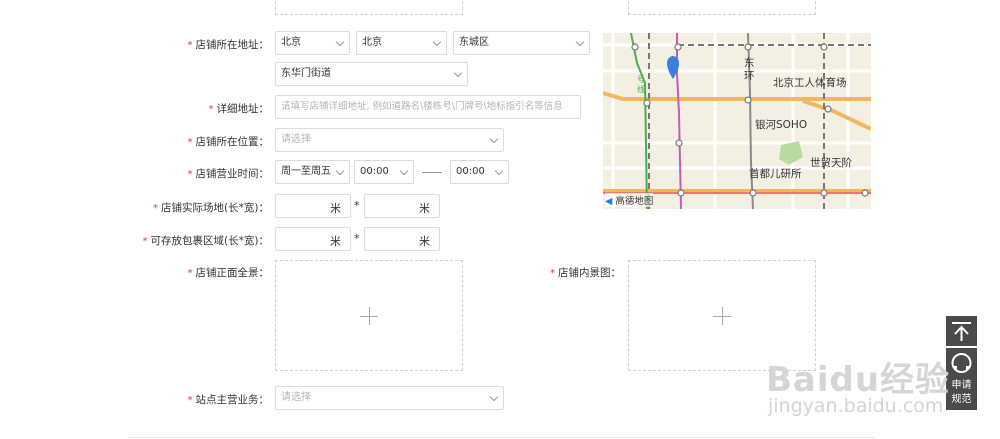 The height and width of the screenshot is (439, 1000). What do you see at coordinates (205, 241) in the screenshot?
I see `package-area-label: * 可存放包裹区域(长*宽)：` at bounding box center [205, 241].